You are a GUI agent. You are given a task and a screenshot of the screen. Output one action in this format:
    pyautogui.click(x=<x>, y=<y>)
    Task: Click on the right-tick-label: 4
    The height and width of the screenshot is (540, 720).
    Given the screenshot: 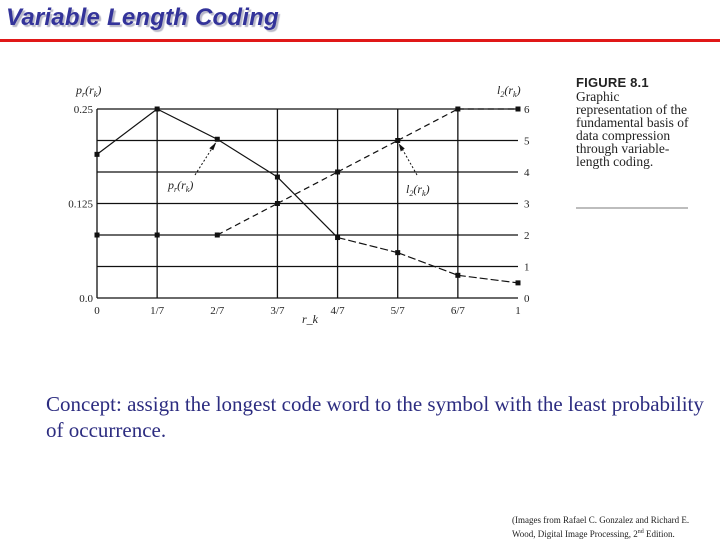 What is the action you would take?
    pyautogui.click(x=527, y=173)
    